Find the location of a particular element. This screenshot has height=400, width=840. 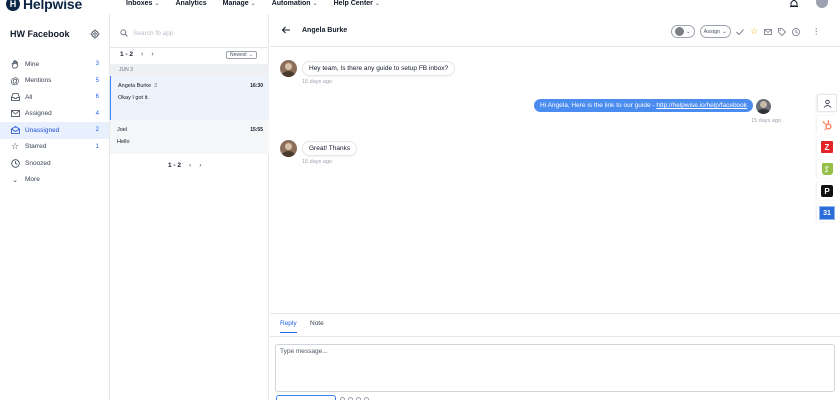

person-icon is located at coordinates (827, 103).